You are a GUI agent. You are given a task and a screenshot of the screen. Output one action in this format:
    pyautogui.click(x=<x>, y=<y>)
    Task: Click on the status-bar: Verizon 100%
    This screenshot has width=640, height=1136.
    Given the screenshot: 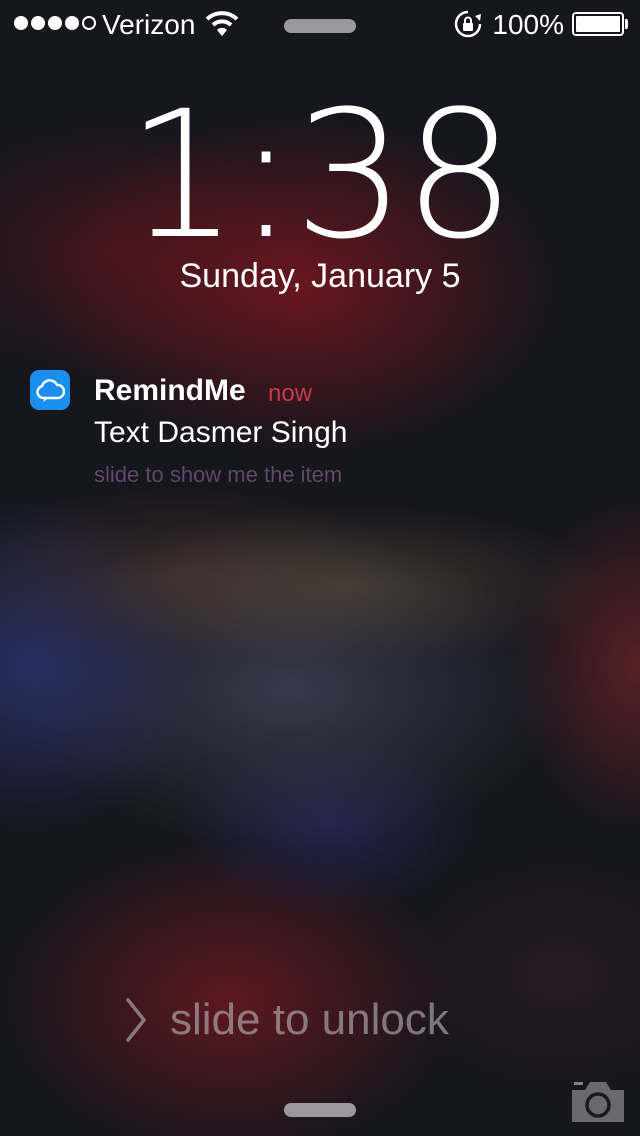 What is the action you would take?
    pyautogui.click(x=320, y=24)
    